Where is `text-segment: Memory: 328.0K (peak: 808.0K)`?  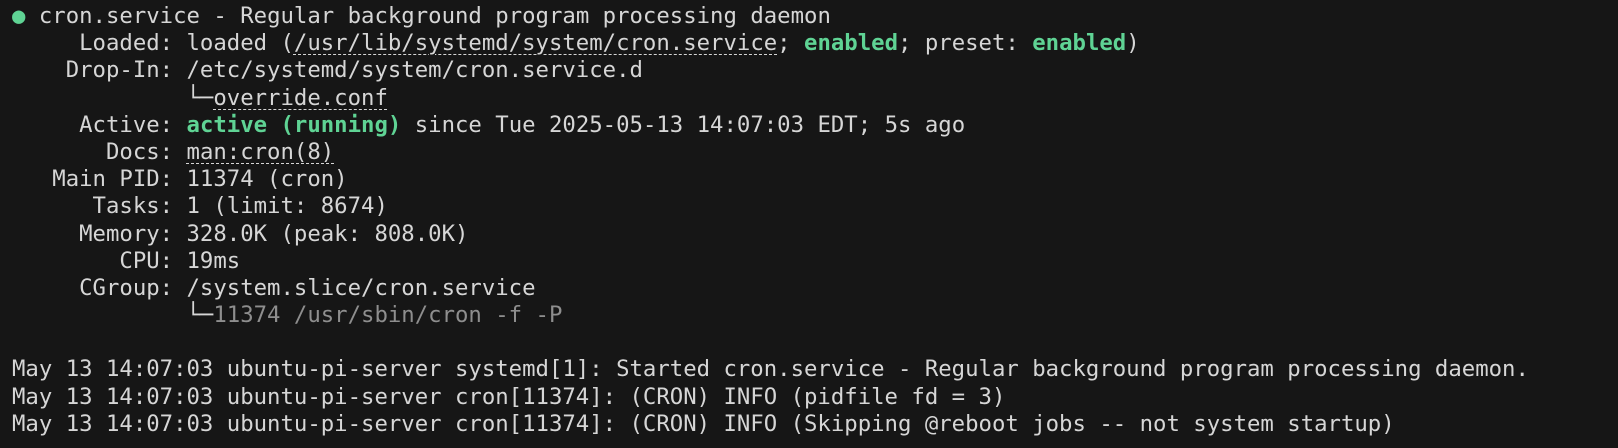
text-segment: Memory: 328.0K (peak: 808.0K) is located at coordinates (240, 233).